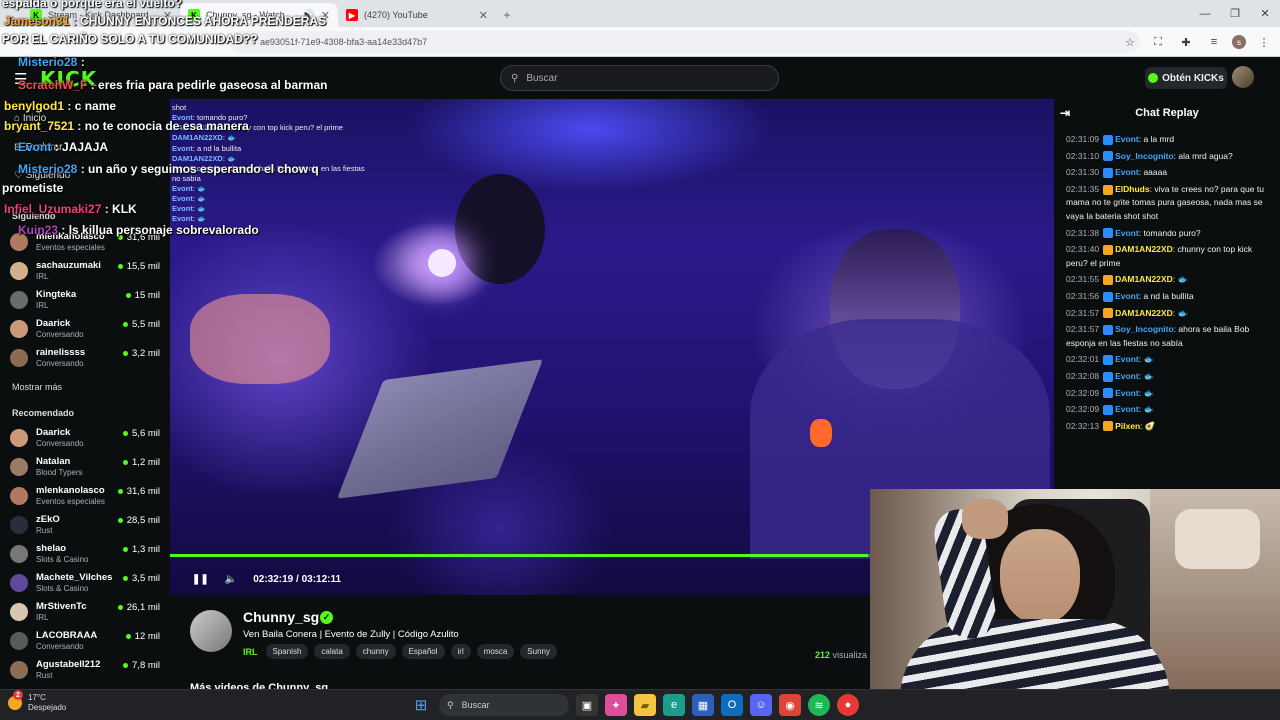 Image resolution: width=1280 pixels, height=720 pixels. I want to click on chat-text: aaaaa, so click(1155, 172).